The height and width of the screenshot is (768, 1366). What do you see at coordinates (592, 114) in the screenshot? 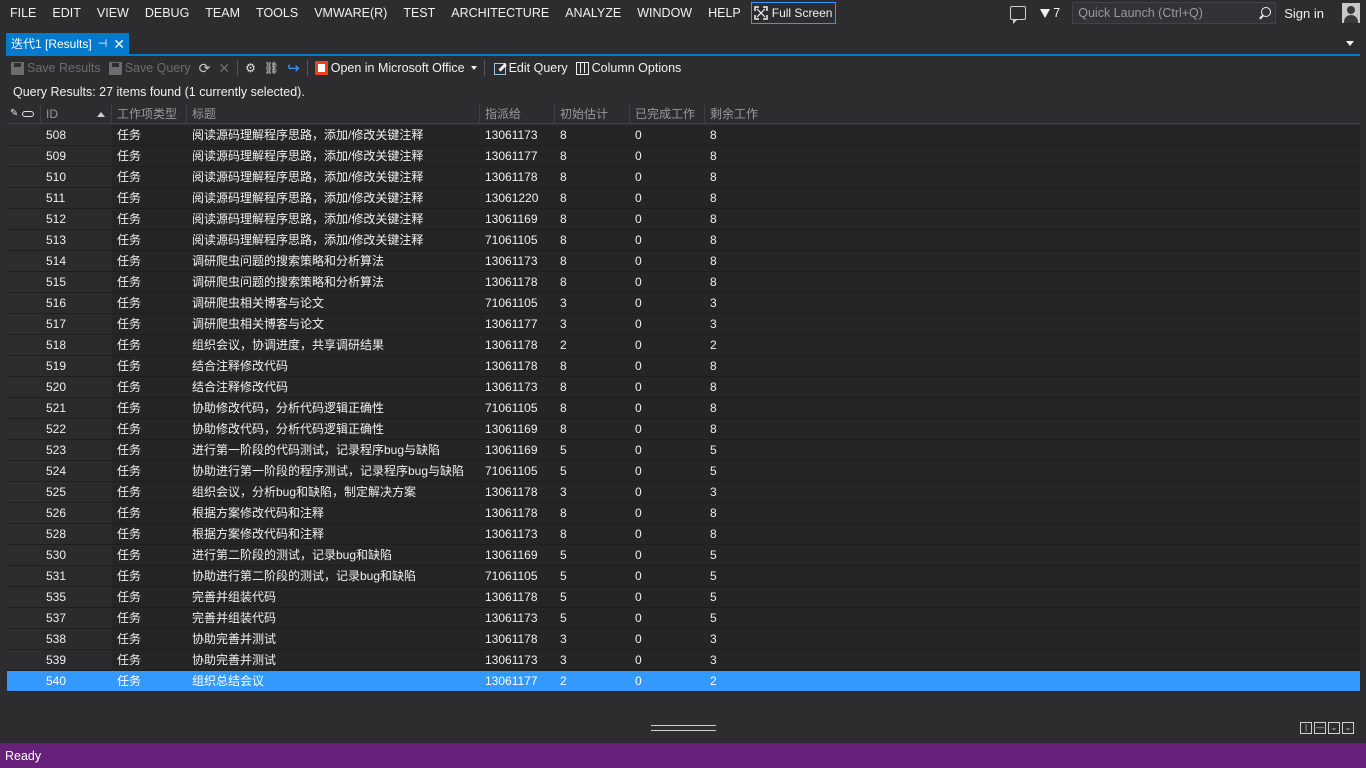
I see `column-header-original-estimate: 初始估计` at bounding box center [592, 114].